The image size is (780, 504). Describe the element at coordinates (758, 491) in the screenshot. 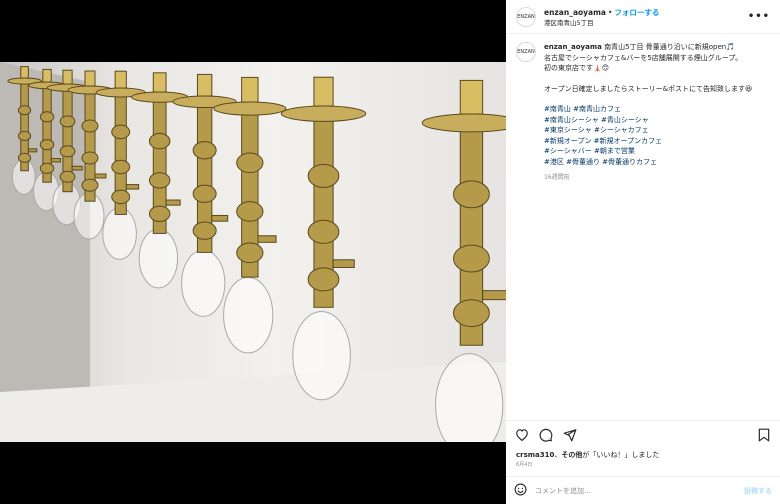

I see `post-comment-button: 投稿する` at that location.